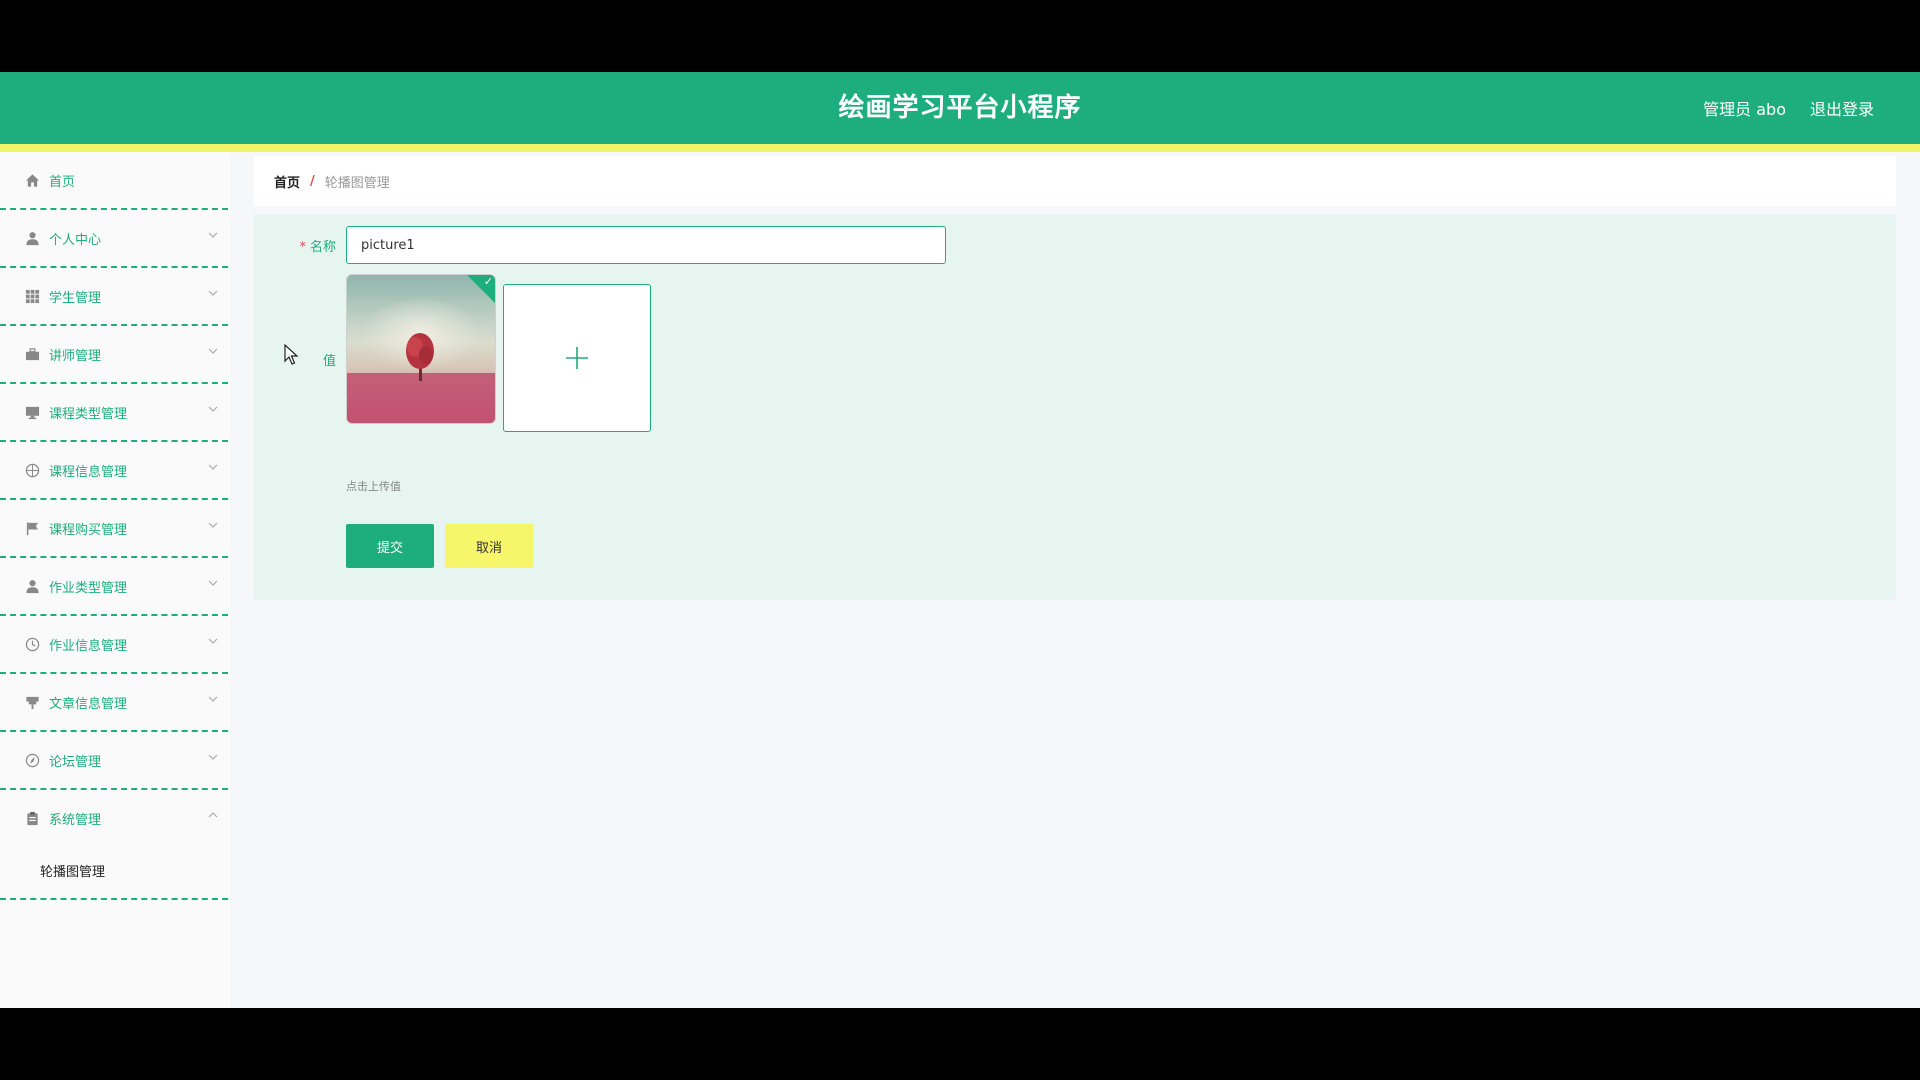 This screenshot has width=1920, height=1080. What do you see at coordinates (62, 182) in the screenshot?
I see `sidebar-item-label: 首页` at bounding box center [62, 182].